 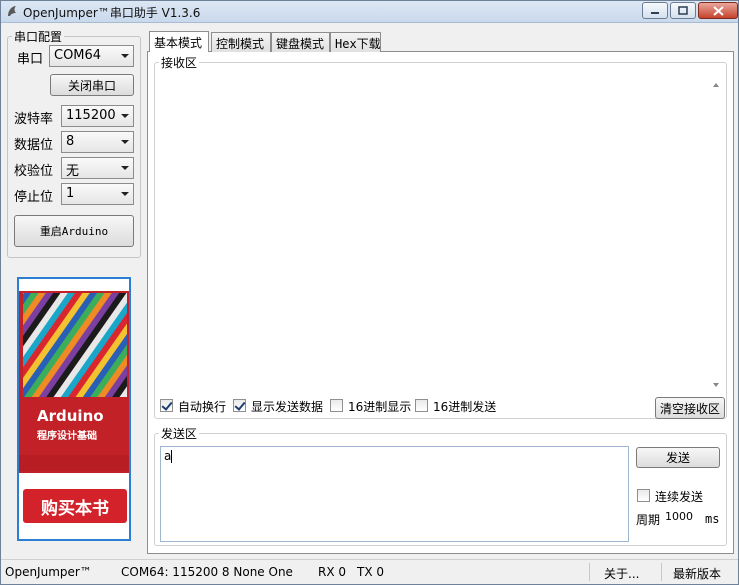 What do you see at coordinates (48, 572) in the screenshot?
I see `status-brand: OpenJumper™` at bounding box center [48, 572].